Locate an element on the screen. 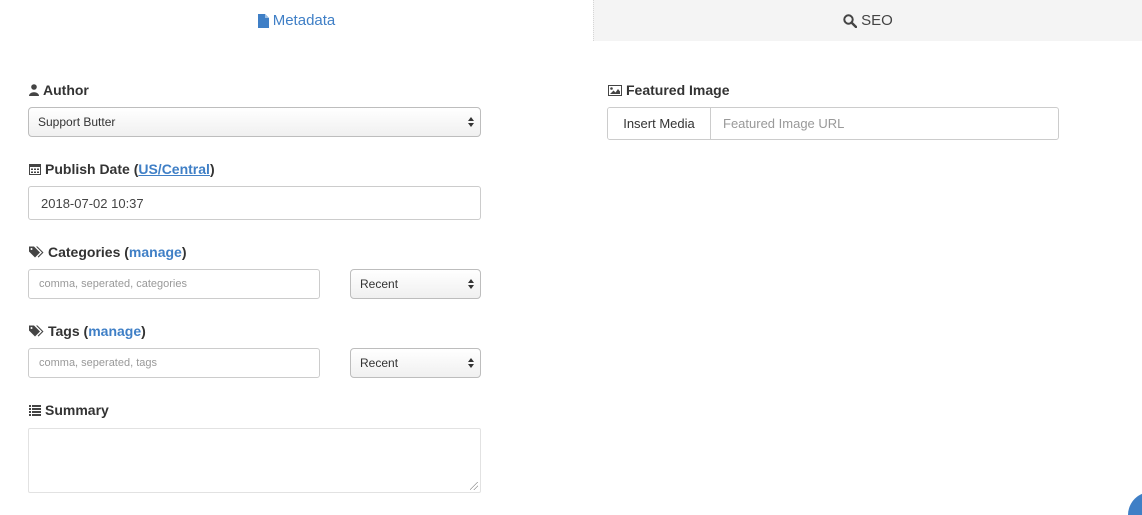 The image size is (1142, 515). insert-media-button: Insert Media is located at coordinates (659, 123).